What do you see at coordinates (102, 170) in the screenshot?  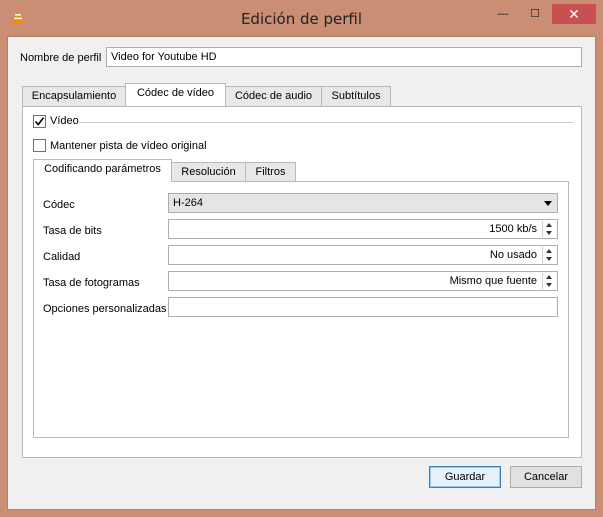 I see `tab-encoding-parameters: Codificando parámetros` at bounding box center [102, 170].